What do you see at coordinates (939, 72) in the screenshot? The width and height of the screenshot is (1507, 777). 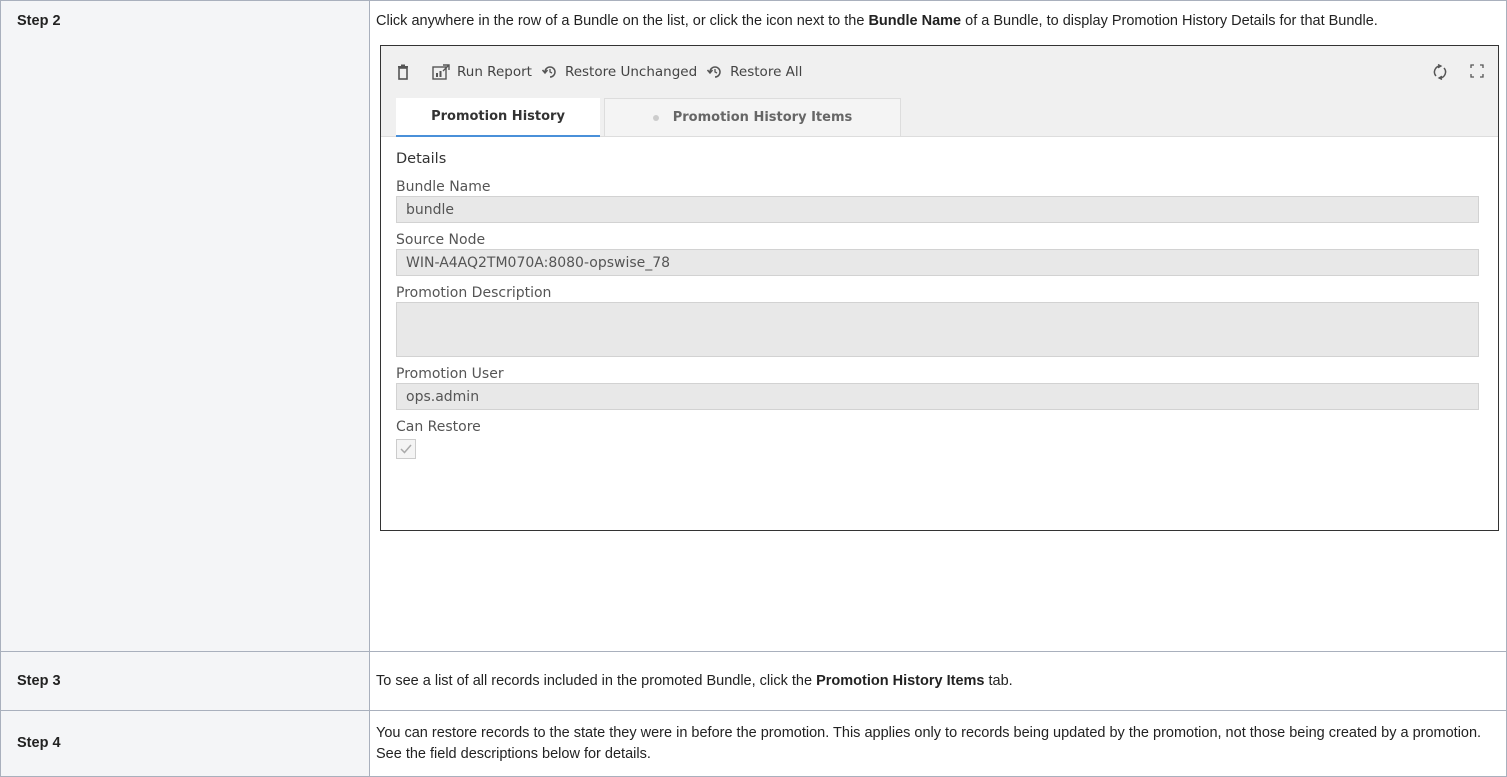 I see `toolbar: Run Report Restore Unchanged Restore All` at bounding box center [939, 72].